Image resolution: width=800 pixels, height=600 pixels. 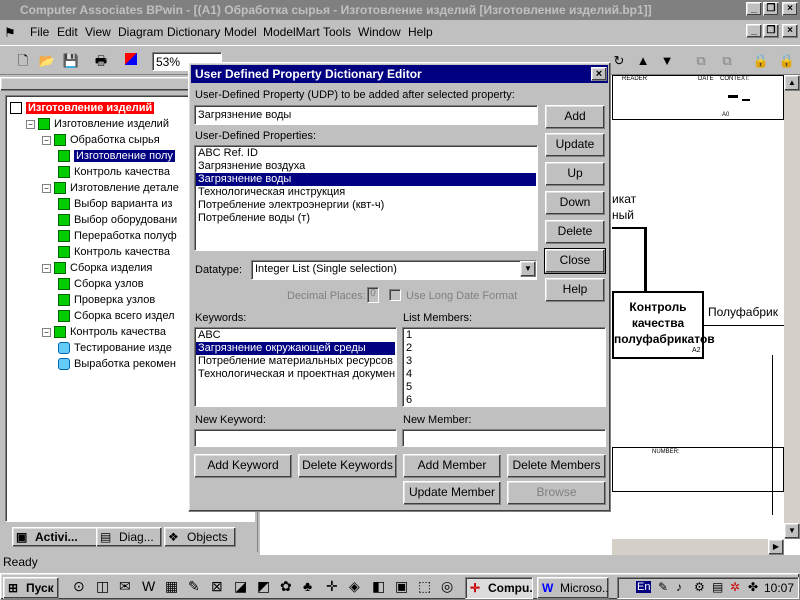 I want to click on down-arrow-icon: ▼, so click(x=667, y=61).